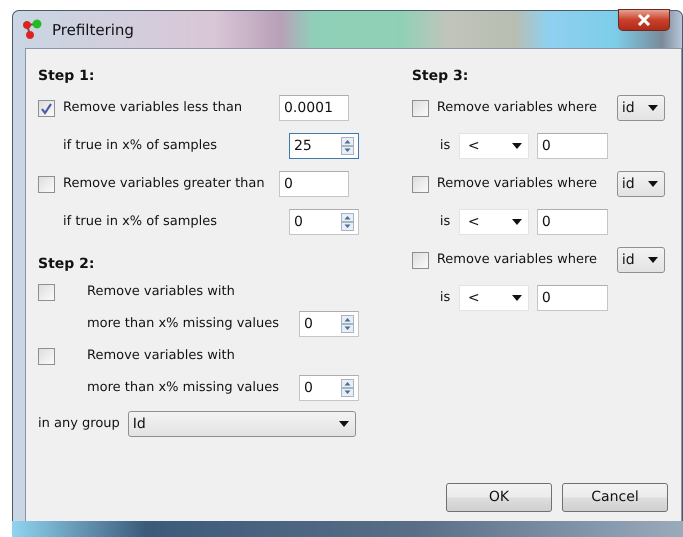  What do you see at coordinates (67, 264) in the screenshot?
I see `section-heading: Step 2:` at bounding box center [67, 264].